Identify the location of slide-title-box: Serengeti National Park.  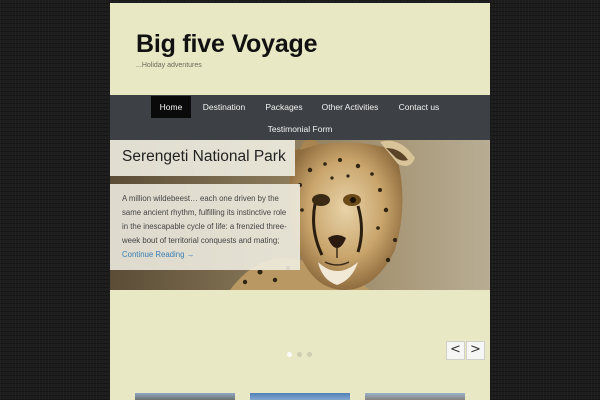
(202, 158).